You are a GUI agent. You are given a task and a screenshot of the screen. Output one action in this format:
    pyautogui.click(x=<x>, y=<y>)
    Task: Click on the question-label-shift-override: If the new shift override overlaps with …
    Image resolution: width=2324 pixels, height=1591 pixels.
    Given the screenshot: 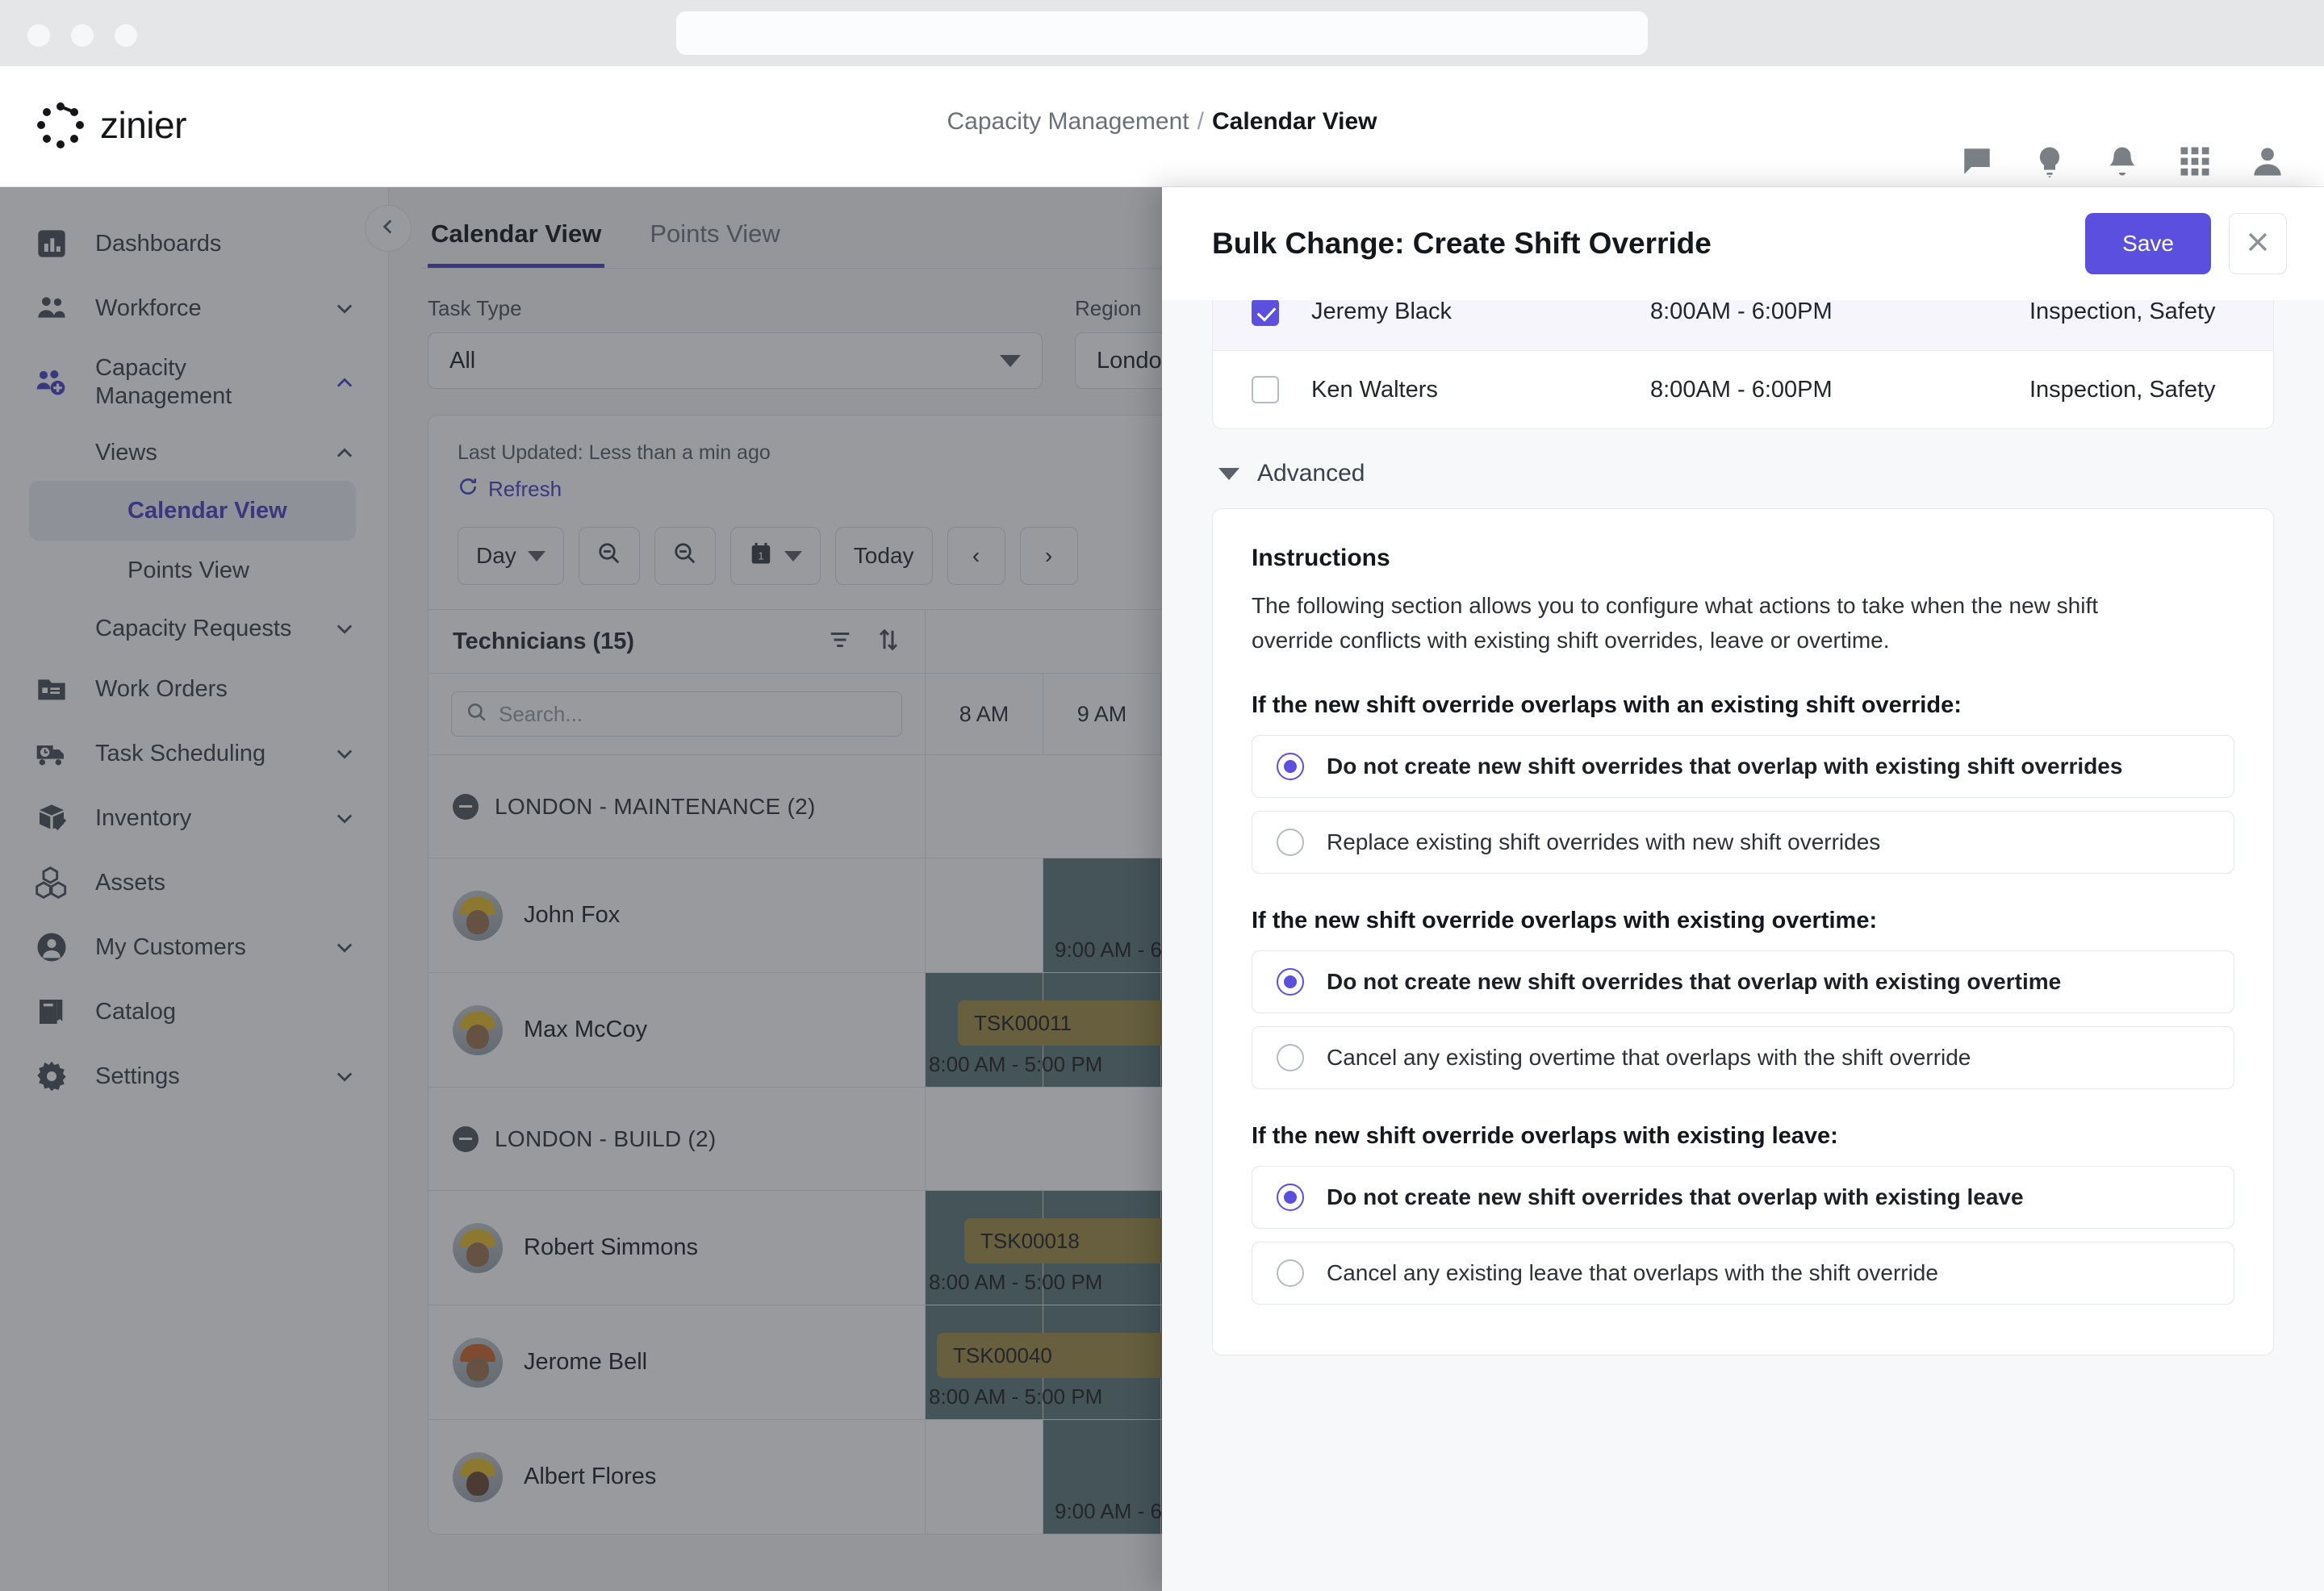 What is the action you would take?
    pyautogui.click(x=1607, y=705)
    